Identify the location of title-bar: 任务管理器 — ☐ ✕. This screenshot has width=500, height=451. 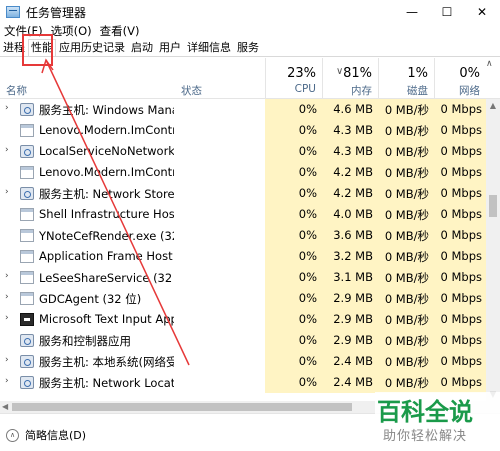
(250, 12).